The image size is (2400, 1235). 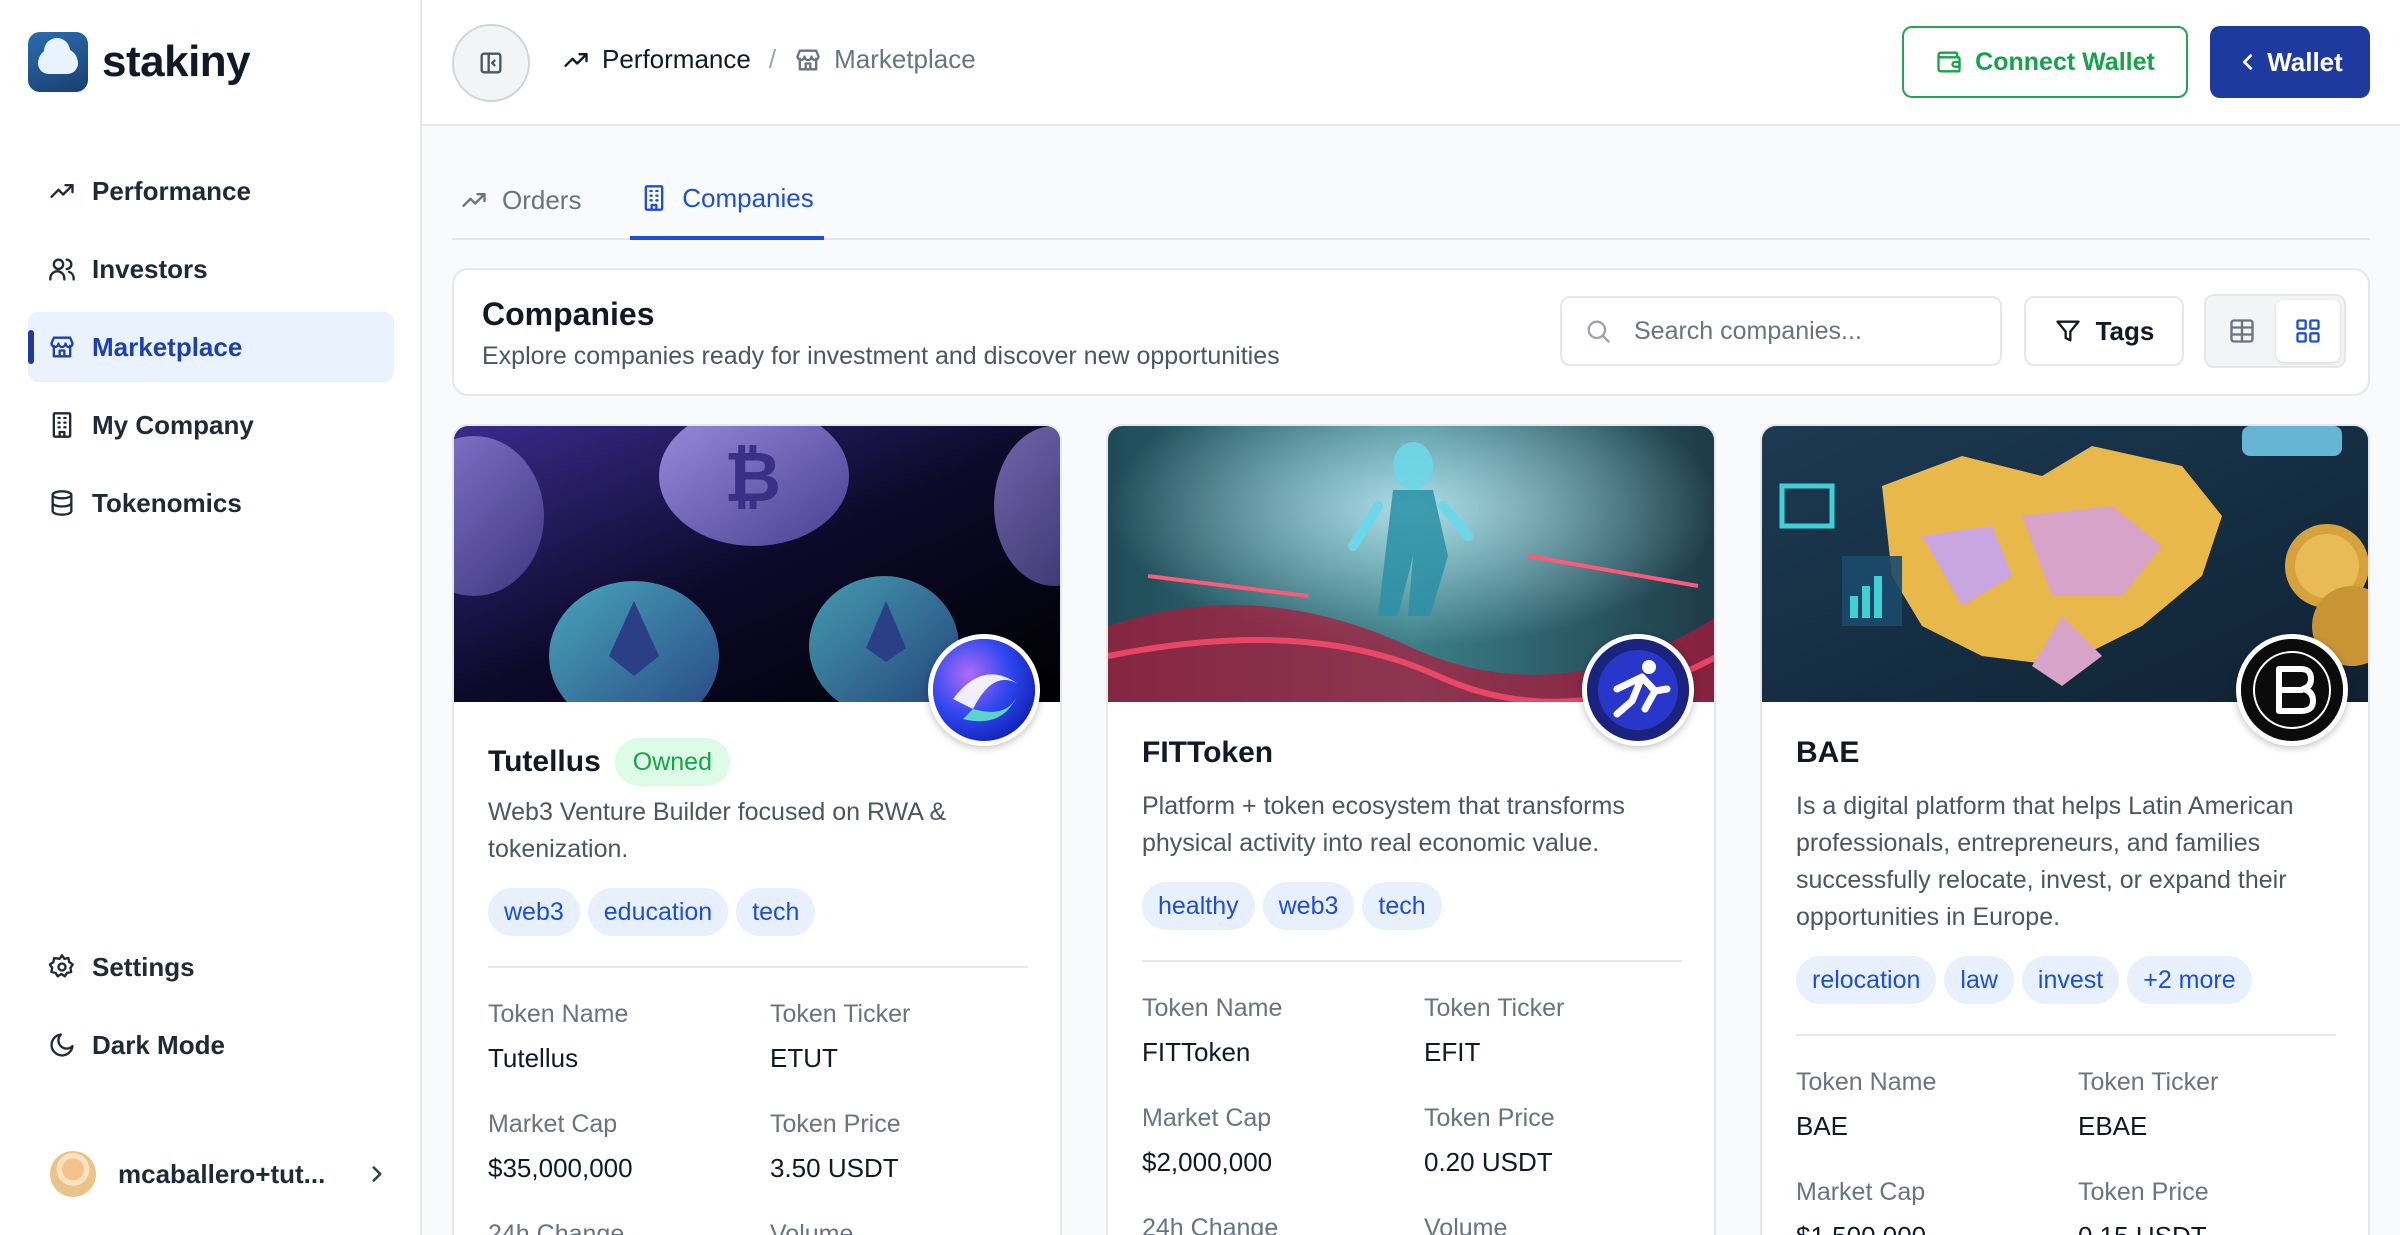 I want to click on company-tags: relocation law invest +2 more, so click(x=2028, y=980).